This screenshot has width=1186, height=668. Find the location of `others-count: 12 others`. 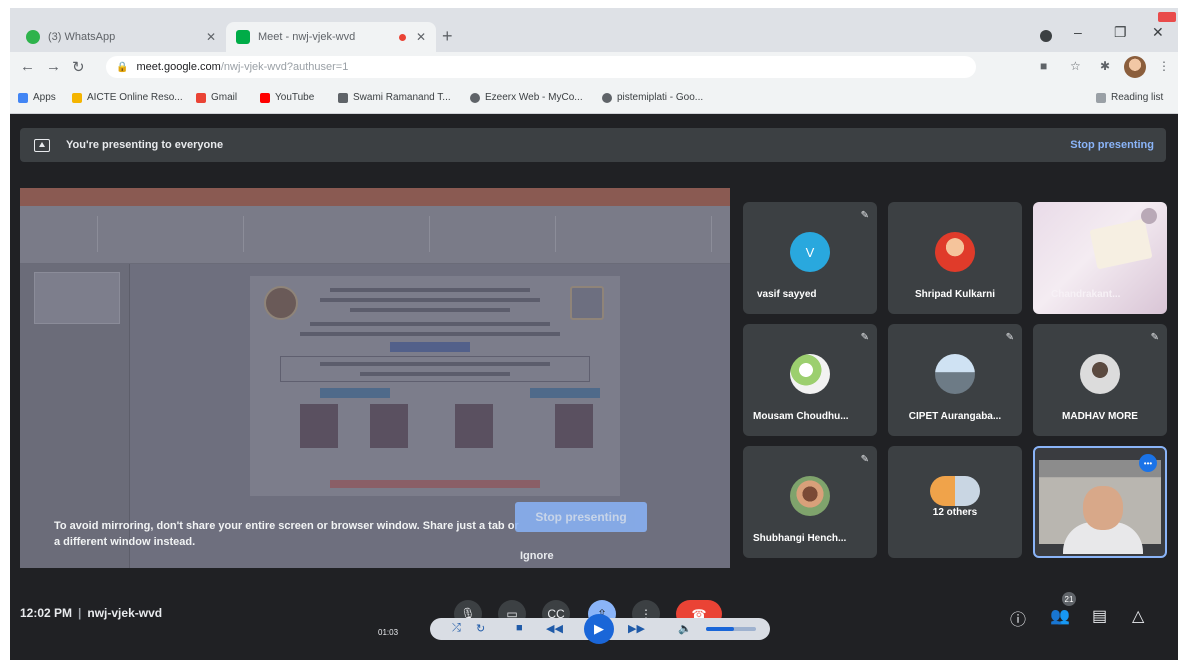

others-count: 12 others is located at coordinates (955, 512).